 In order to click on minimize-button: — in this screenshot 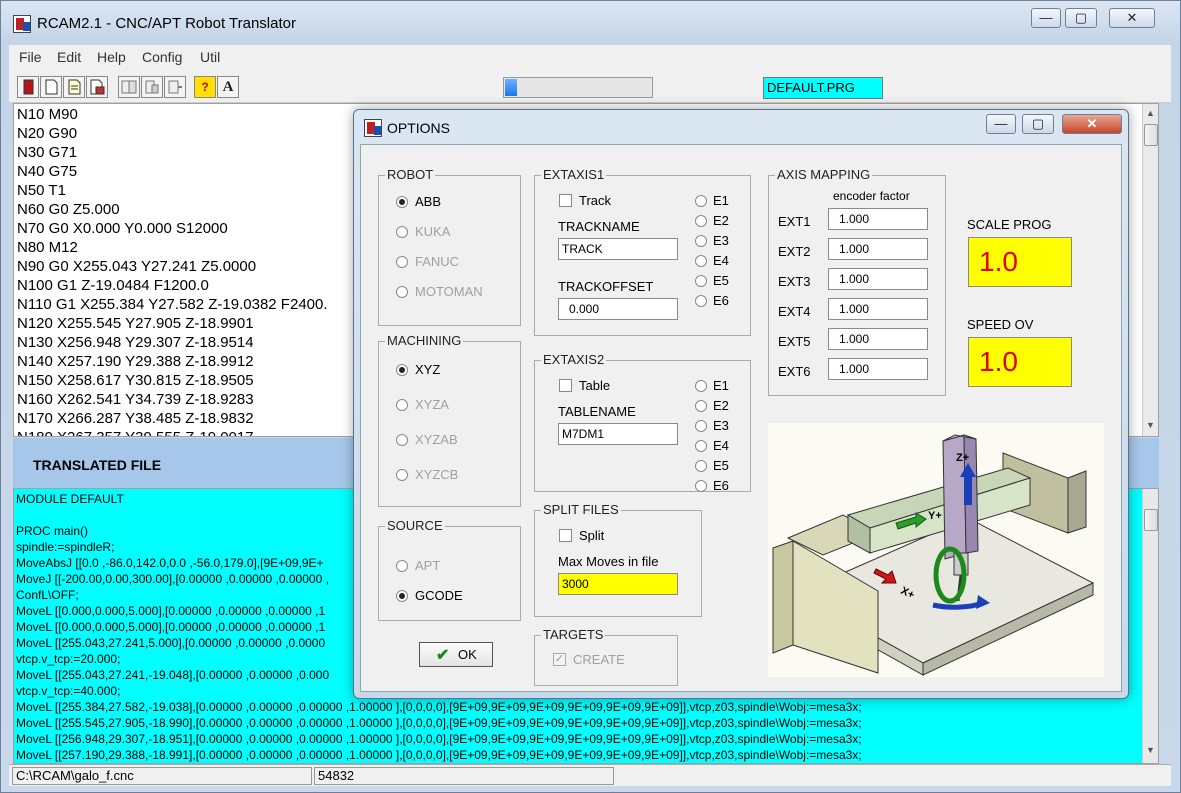, I will do `click(1046, 18)`.